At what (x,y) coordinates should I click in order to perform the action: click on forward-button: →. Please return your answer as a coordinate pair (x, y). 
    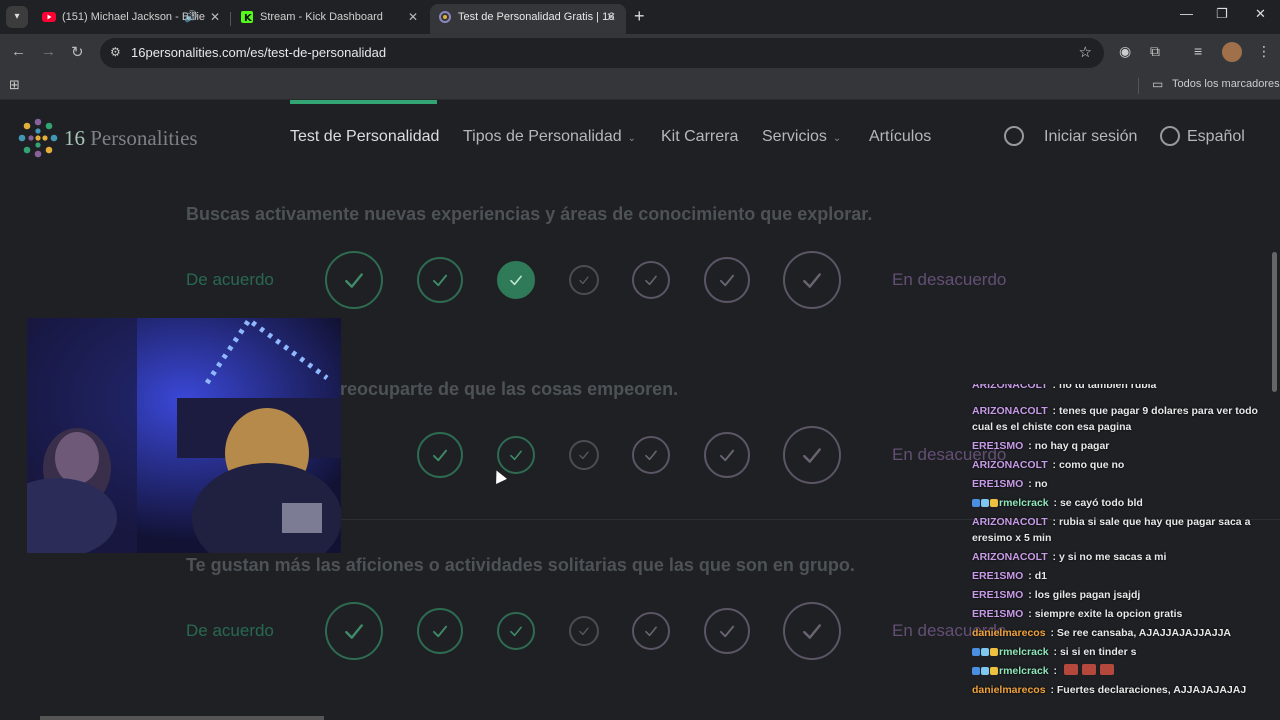
    Looking at the image, I should click on (48, 51).